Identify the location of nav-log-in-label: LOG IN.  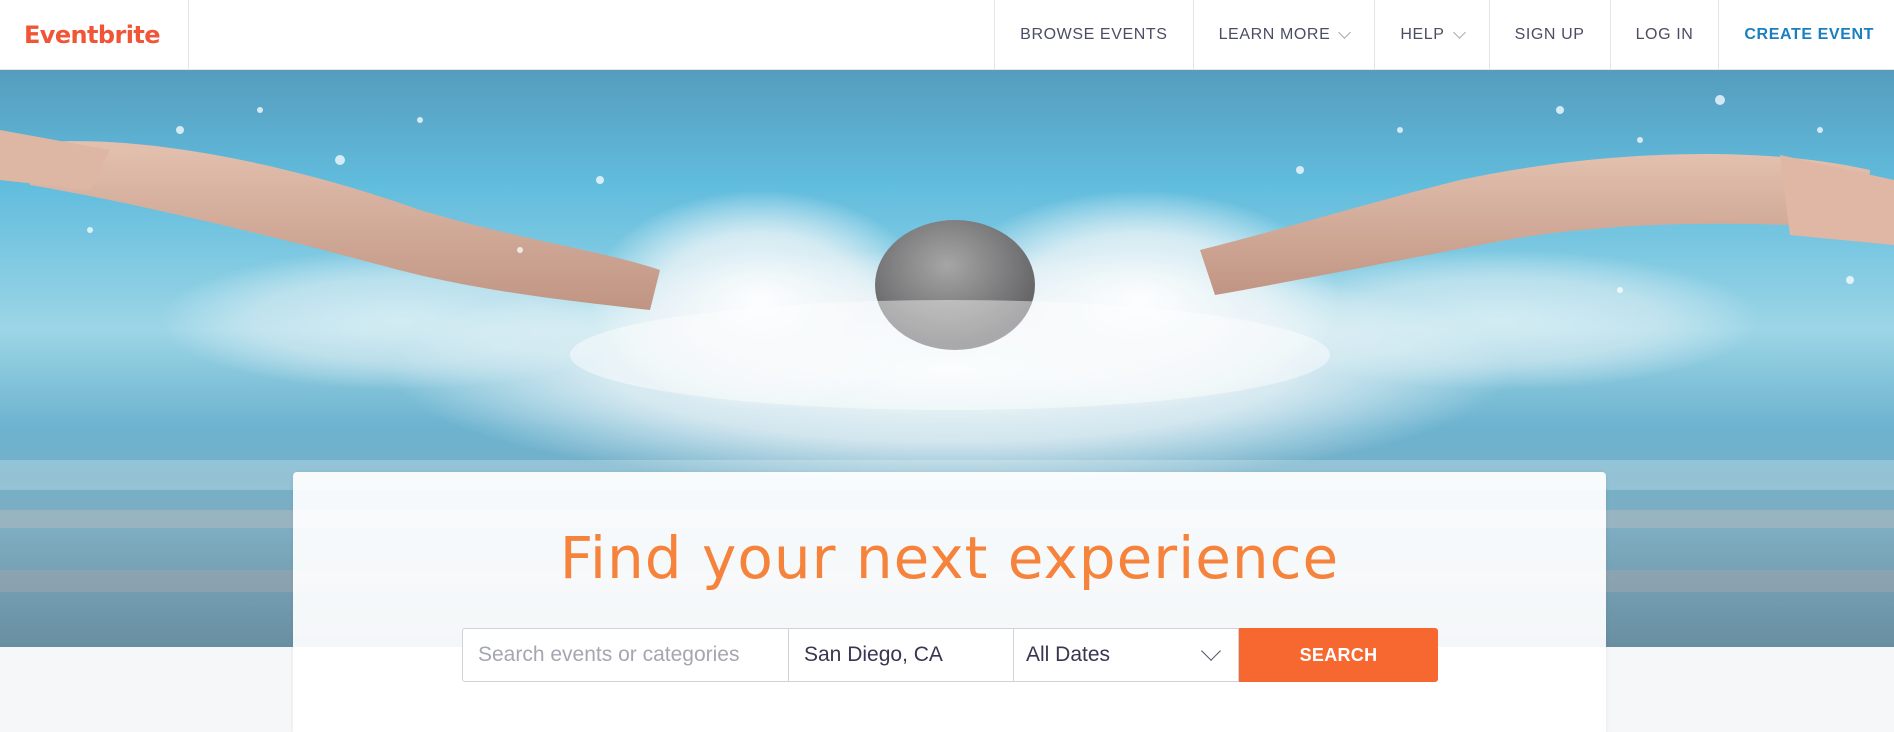
(1664, 34).